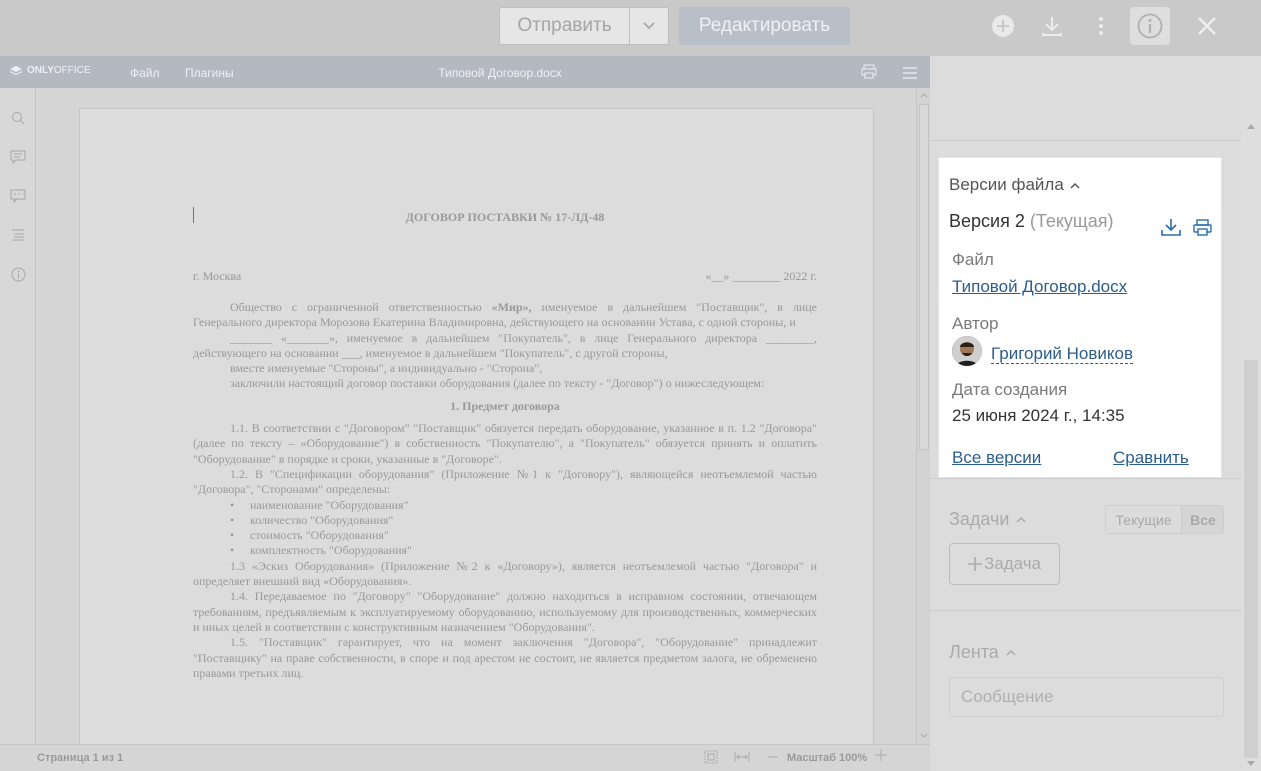  Describe the element at coordinates (1039, 287) in the screenshot. I see `file-link: Типовой Договор.docx` at that location.